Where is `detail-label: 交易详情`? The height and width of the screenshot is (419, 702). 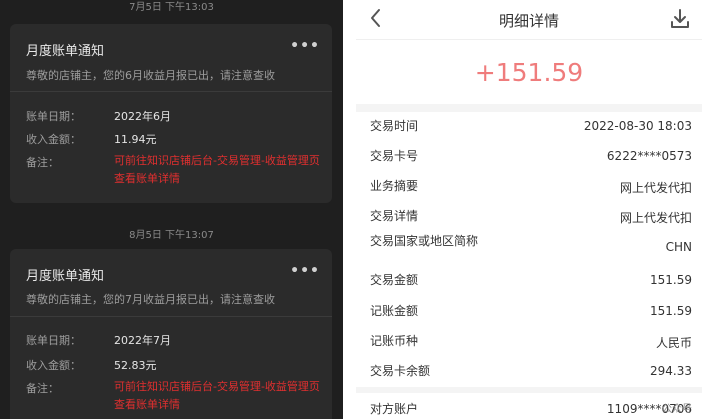 detail-label: 交易详情 is located at coordinates (394, 216).